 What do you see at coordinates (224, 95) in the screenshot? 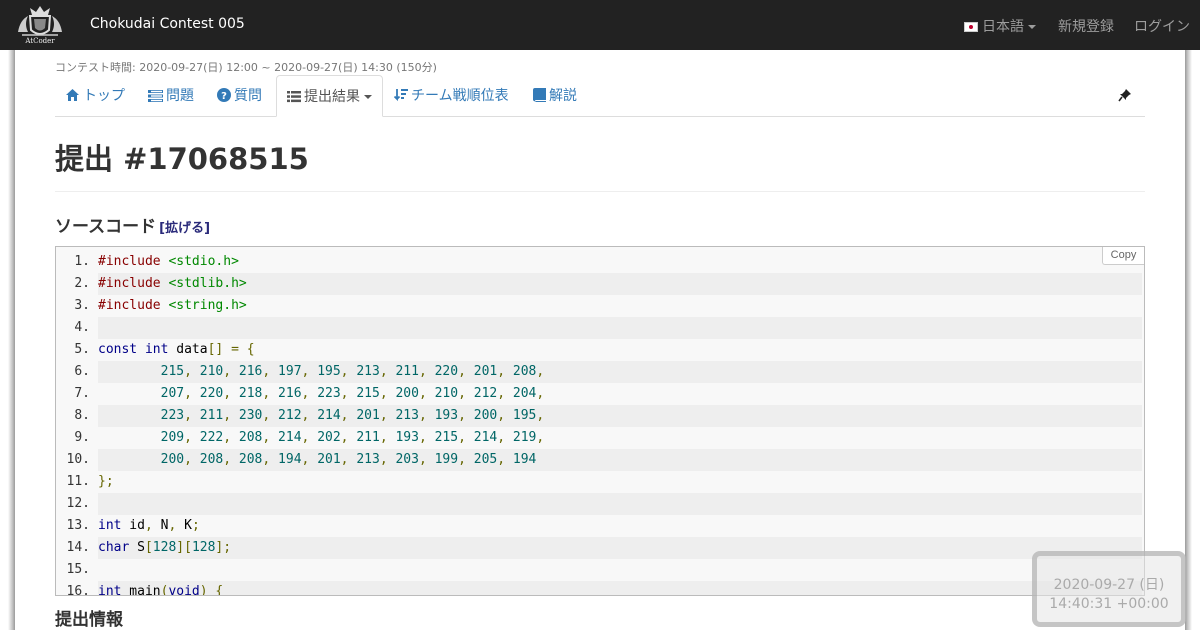
I see `question-icon: ?` at bounding box center [224, 95].